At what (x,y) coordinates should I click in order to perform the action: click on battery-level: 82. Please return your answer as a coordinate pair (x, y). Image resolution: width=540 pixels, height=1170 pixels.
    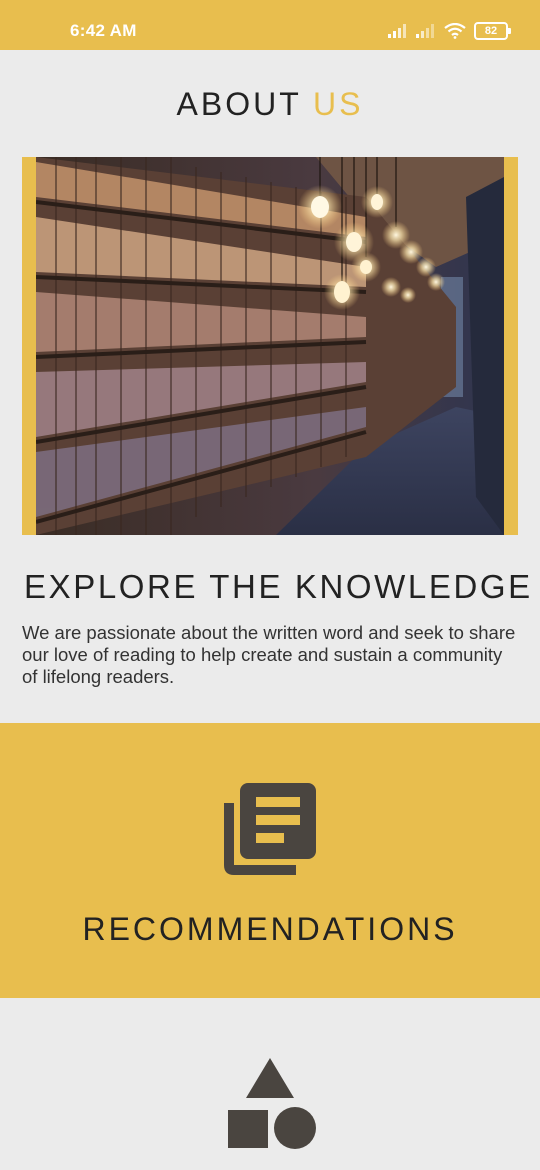
    Looking at the image, I should click on (491, 31).